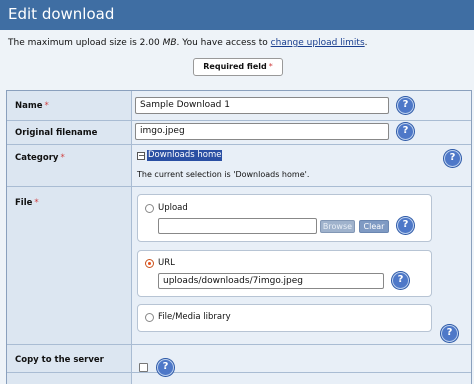  Describe the element at coordinates (366, 43) in the screenshot. I see `notice-text-after: .` at that location.